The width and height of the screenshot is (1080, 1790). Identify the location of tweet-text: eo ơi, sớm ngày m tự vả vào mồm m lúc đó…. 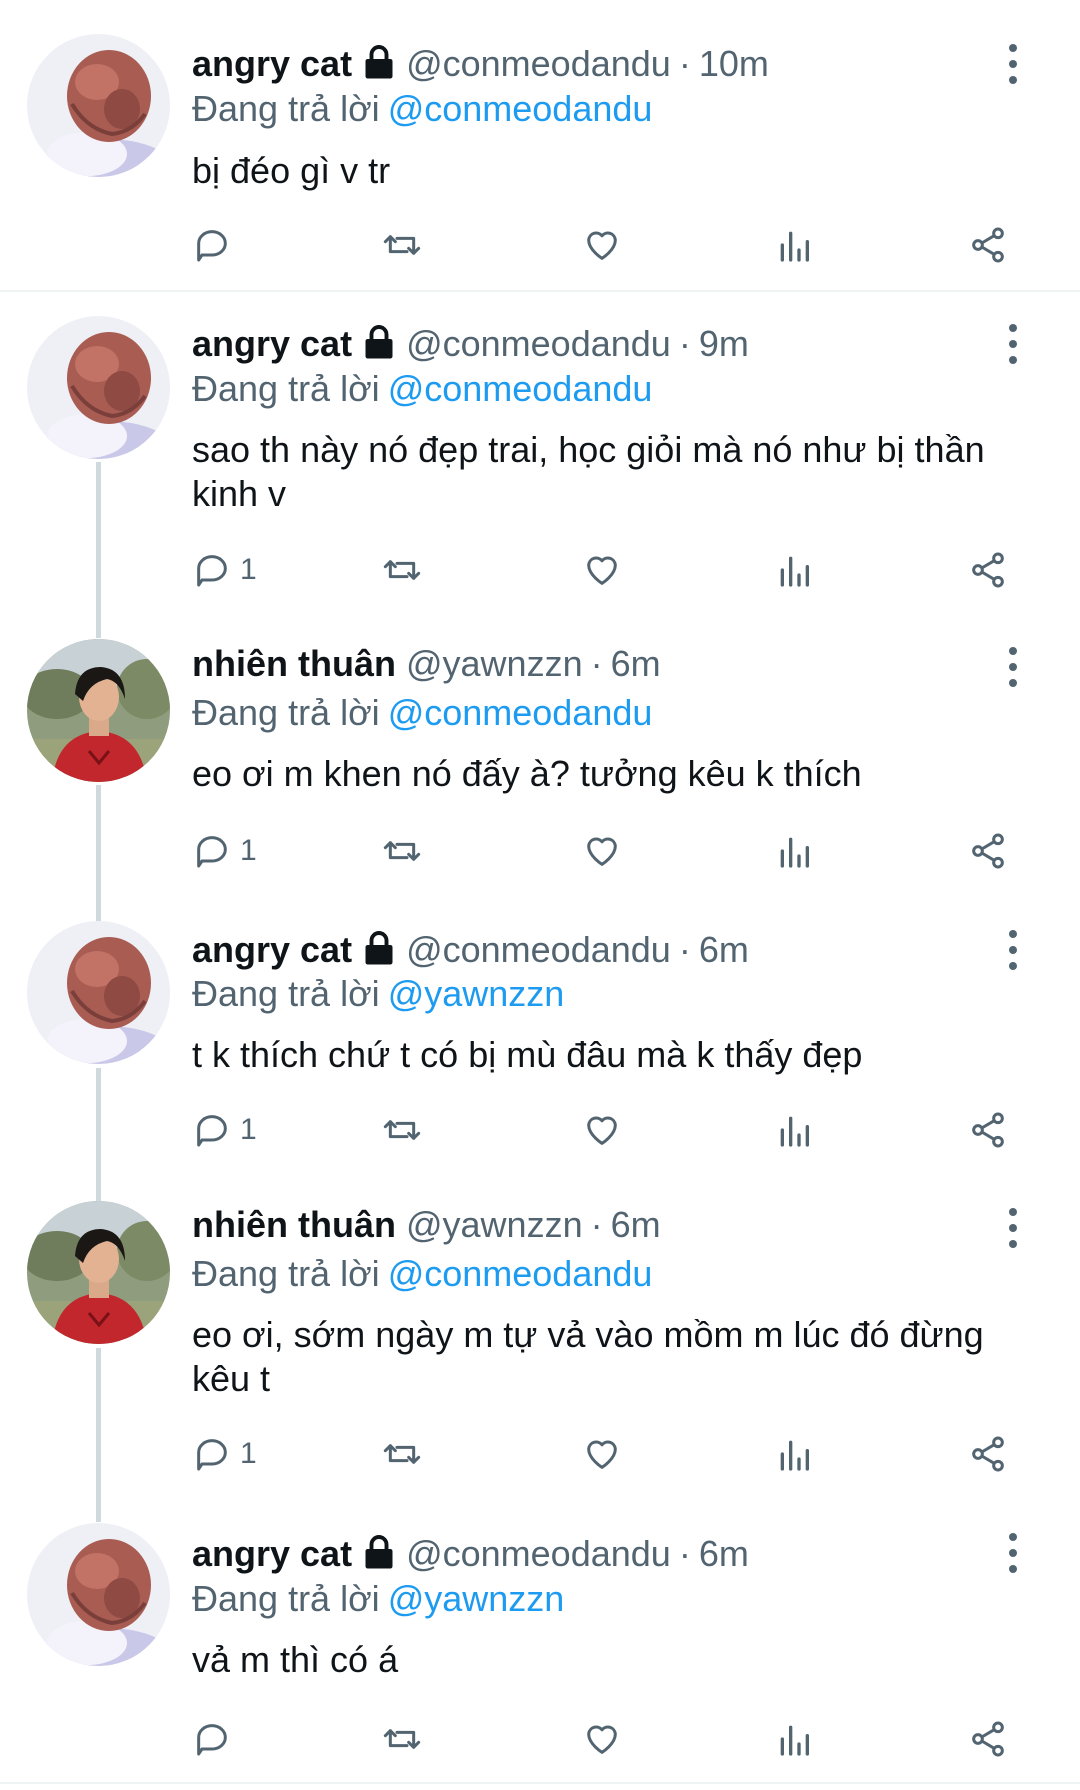
(588, 1356).